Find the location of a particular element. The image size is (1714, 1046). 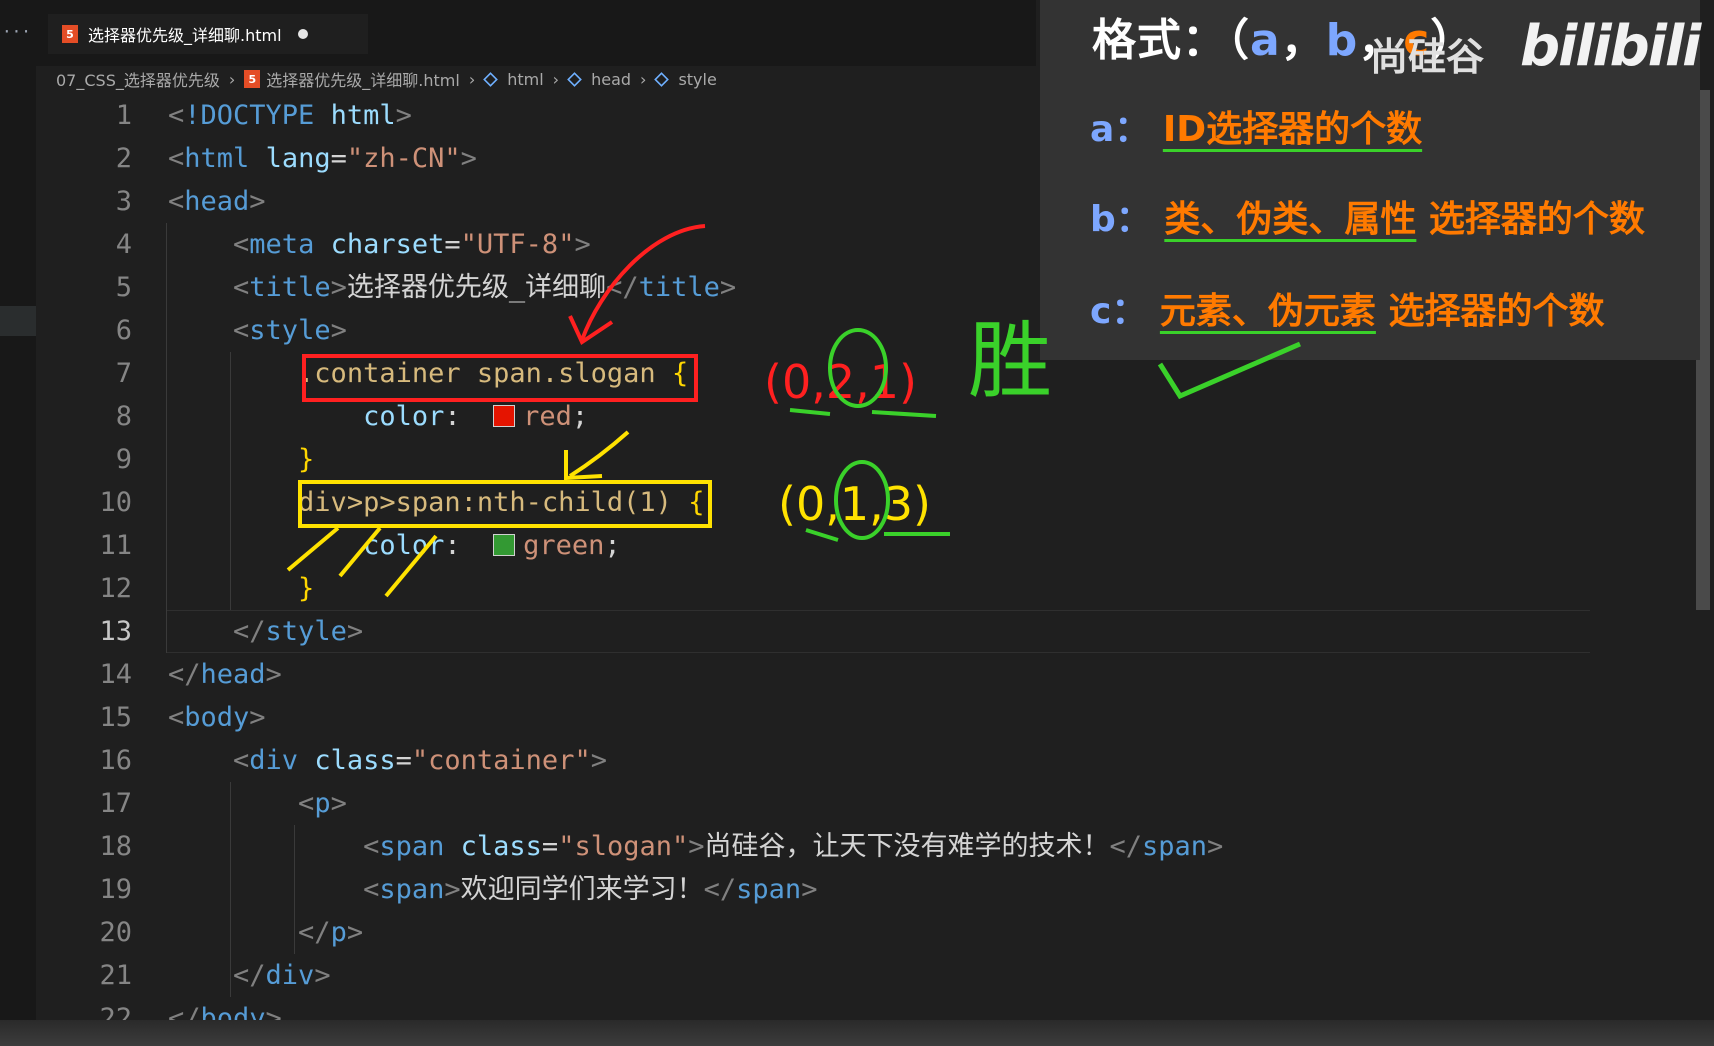

code-token: red is located at coordinates (547, 416).